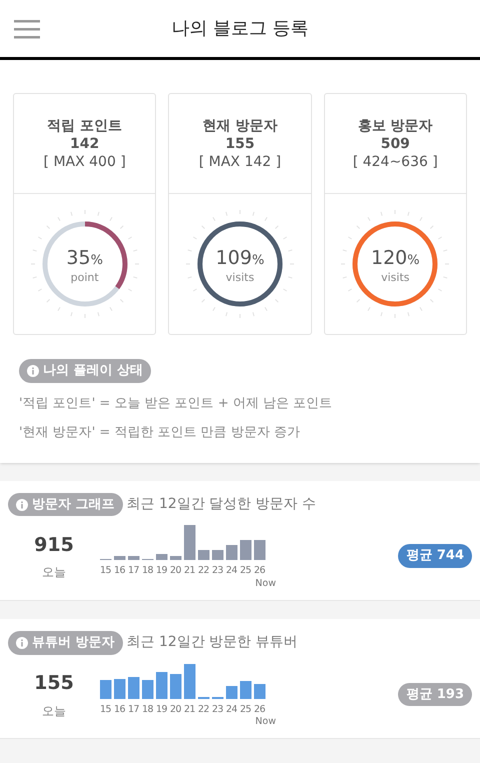 Image resolution: width=480 pixels, height=763 pixels. Describe the element at coordinates (84, 125) in the screenshot. I see `stat-title: 적립 포인트` at that location.